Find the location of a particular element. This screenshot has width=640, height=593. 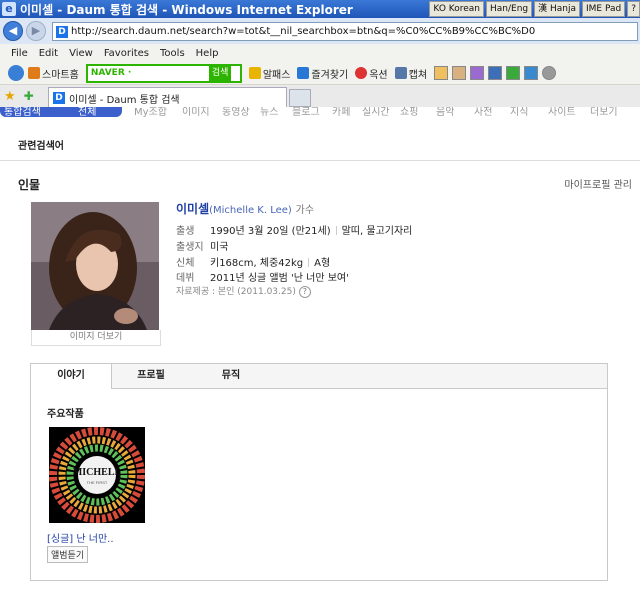

lang-hanja: 漢 Hanja is located at coordinates (557, 9).